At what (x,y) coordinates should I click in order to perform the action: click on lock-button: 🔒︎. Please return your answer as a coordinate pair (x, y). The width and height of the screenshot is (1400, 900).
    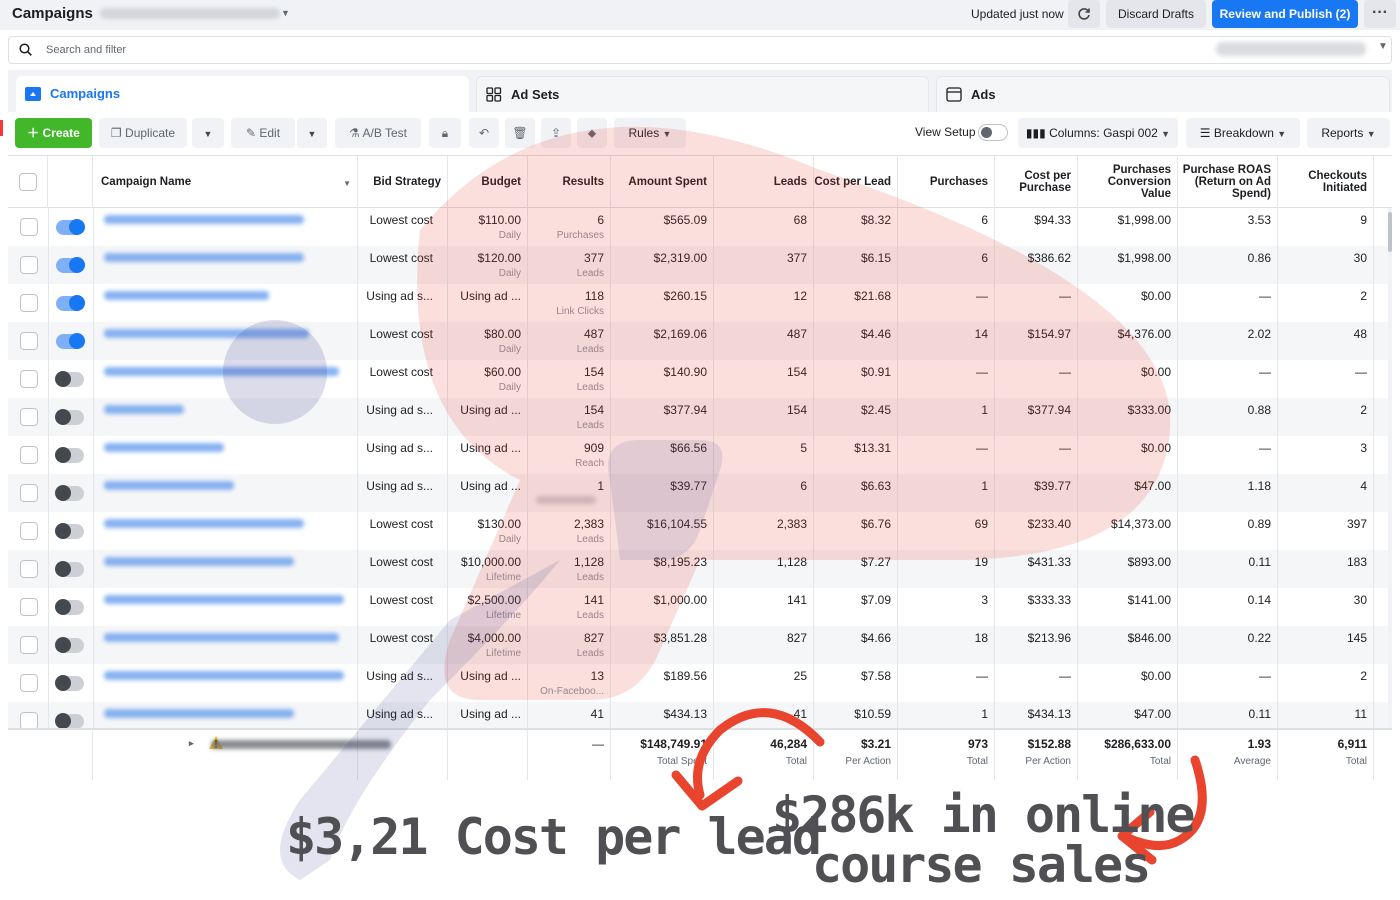
    Looking at the image, I should click on (445, 133).